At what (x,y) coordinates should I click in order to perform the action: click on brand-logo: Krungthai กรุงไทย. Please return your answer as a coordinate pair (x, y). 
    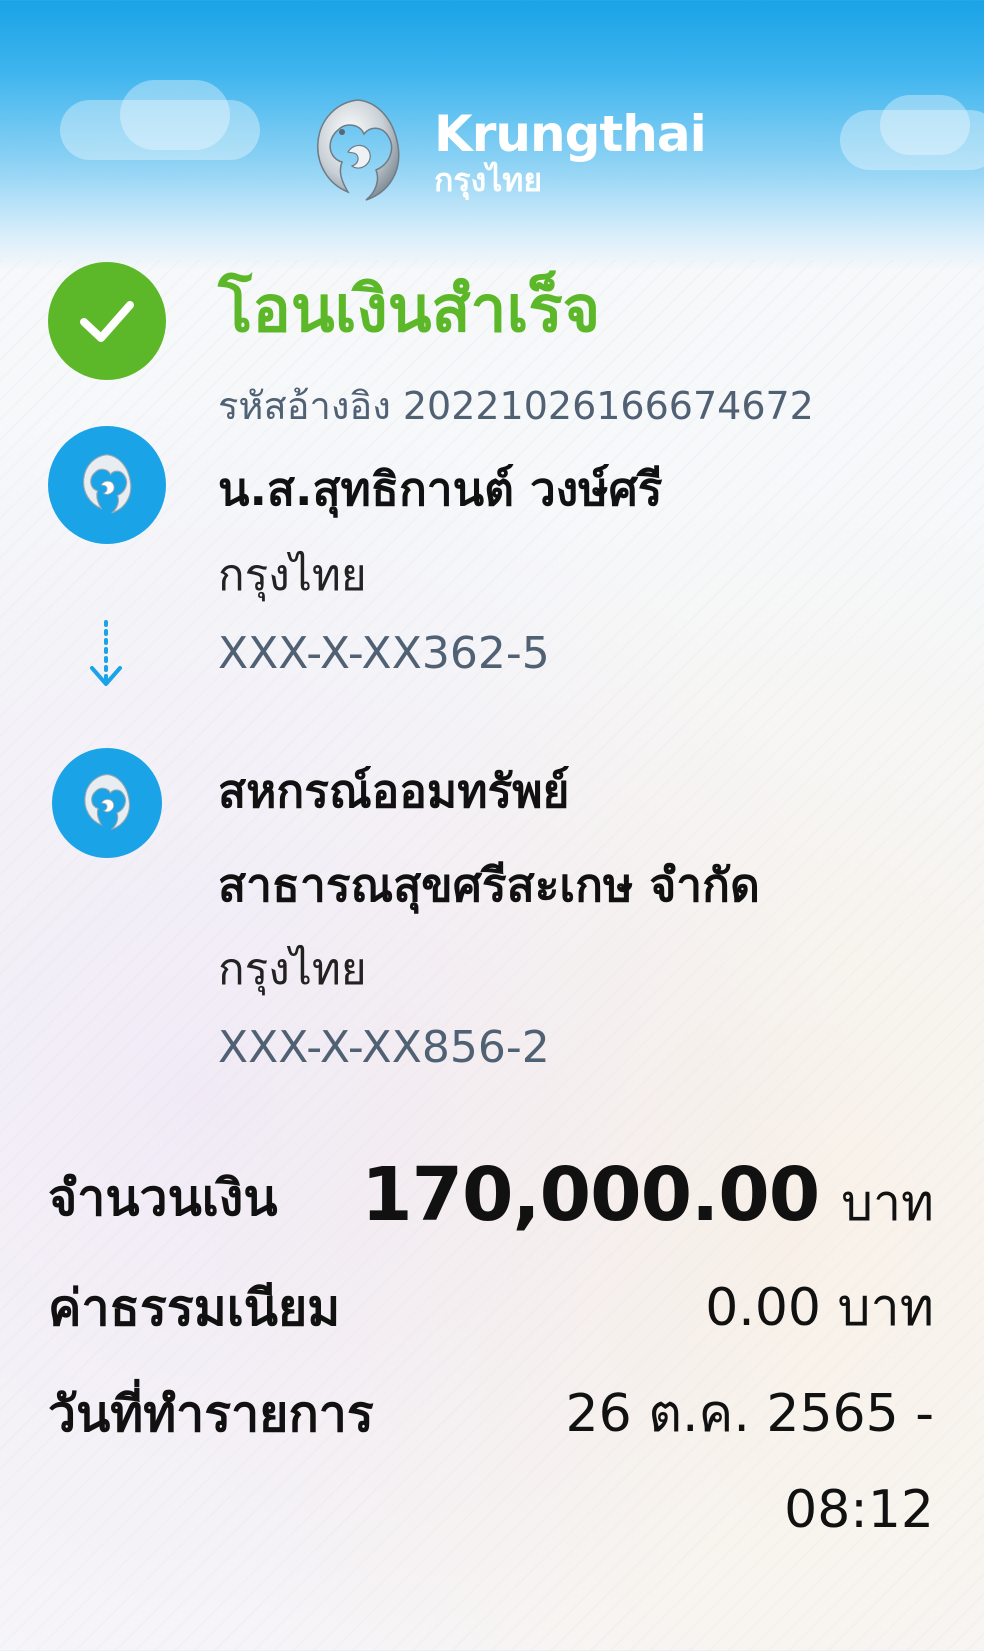
    Looking at the image, I should click on (502, 152).